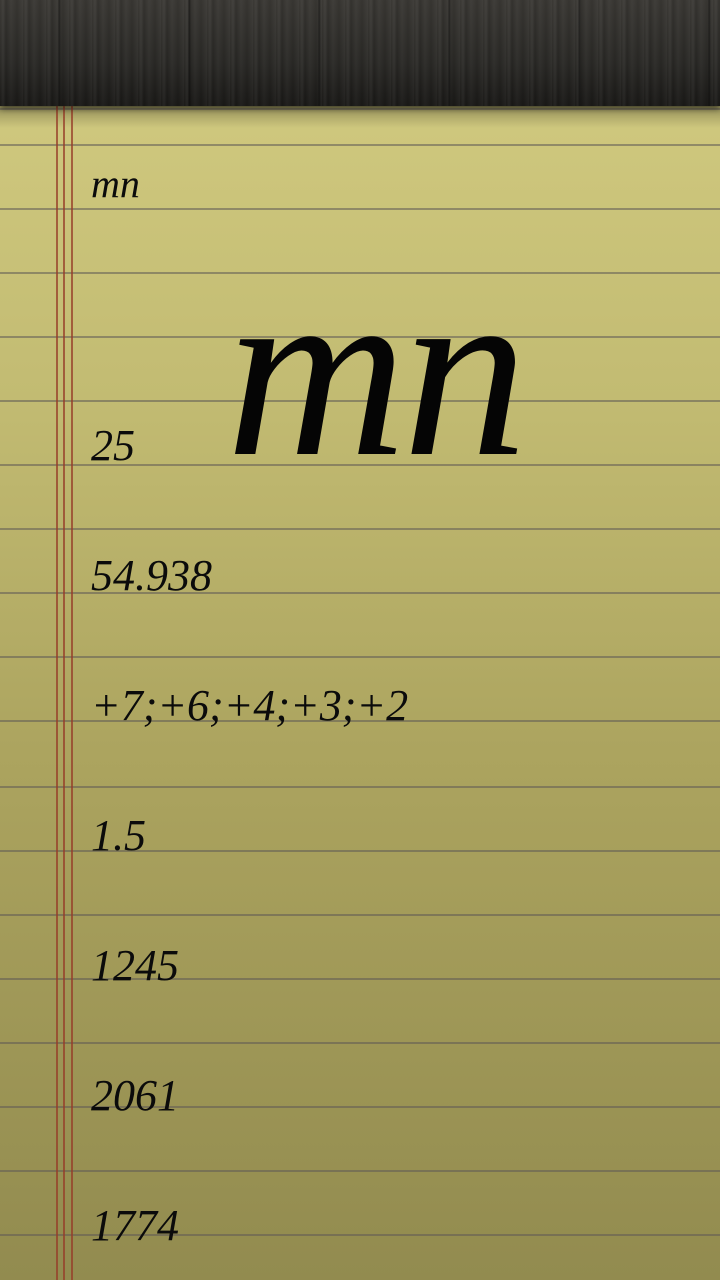  I want to click on wood-header, so click(360, 53).